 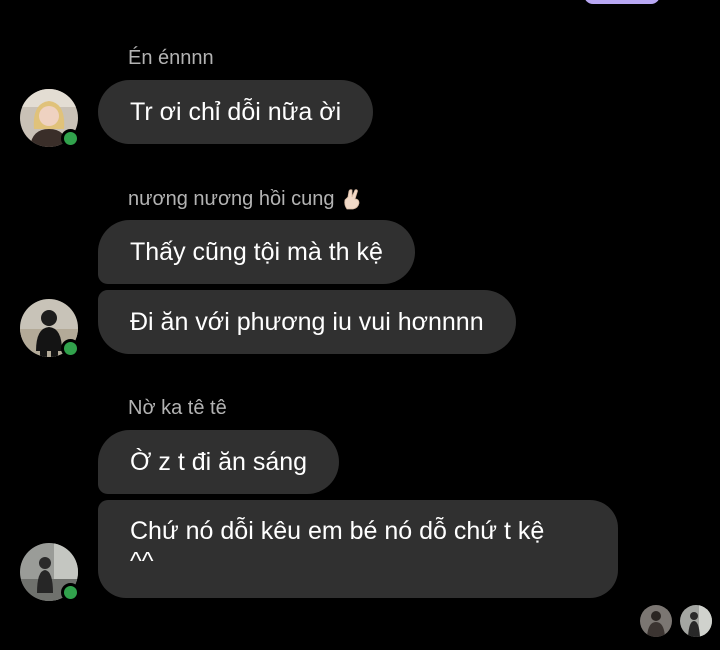 What do you see at coordinates (177, 408) in the screenshot?
I see `sender-name: Nờ ka tê tê` at bounding box center [177, 408].